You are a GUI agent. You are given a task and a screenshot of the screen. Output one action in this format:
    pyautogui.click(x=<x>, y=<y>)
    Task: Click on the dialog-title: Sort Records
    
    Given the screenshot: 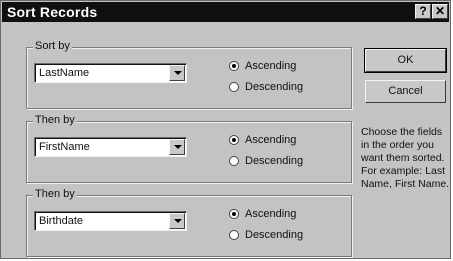 What is the action you would take?
    pyautogui.click(x=52, y=12)
    